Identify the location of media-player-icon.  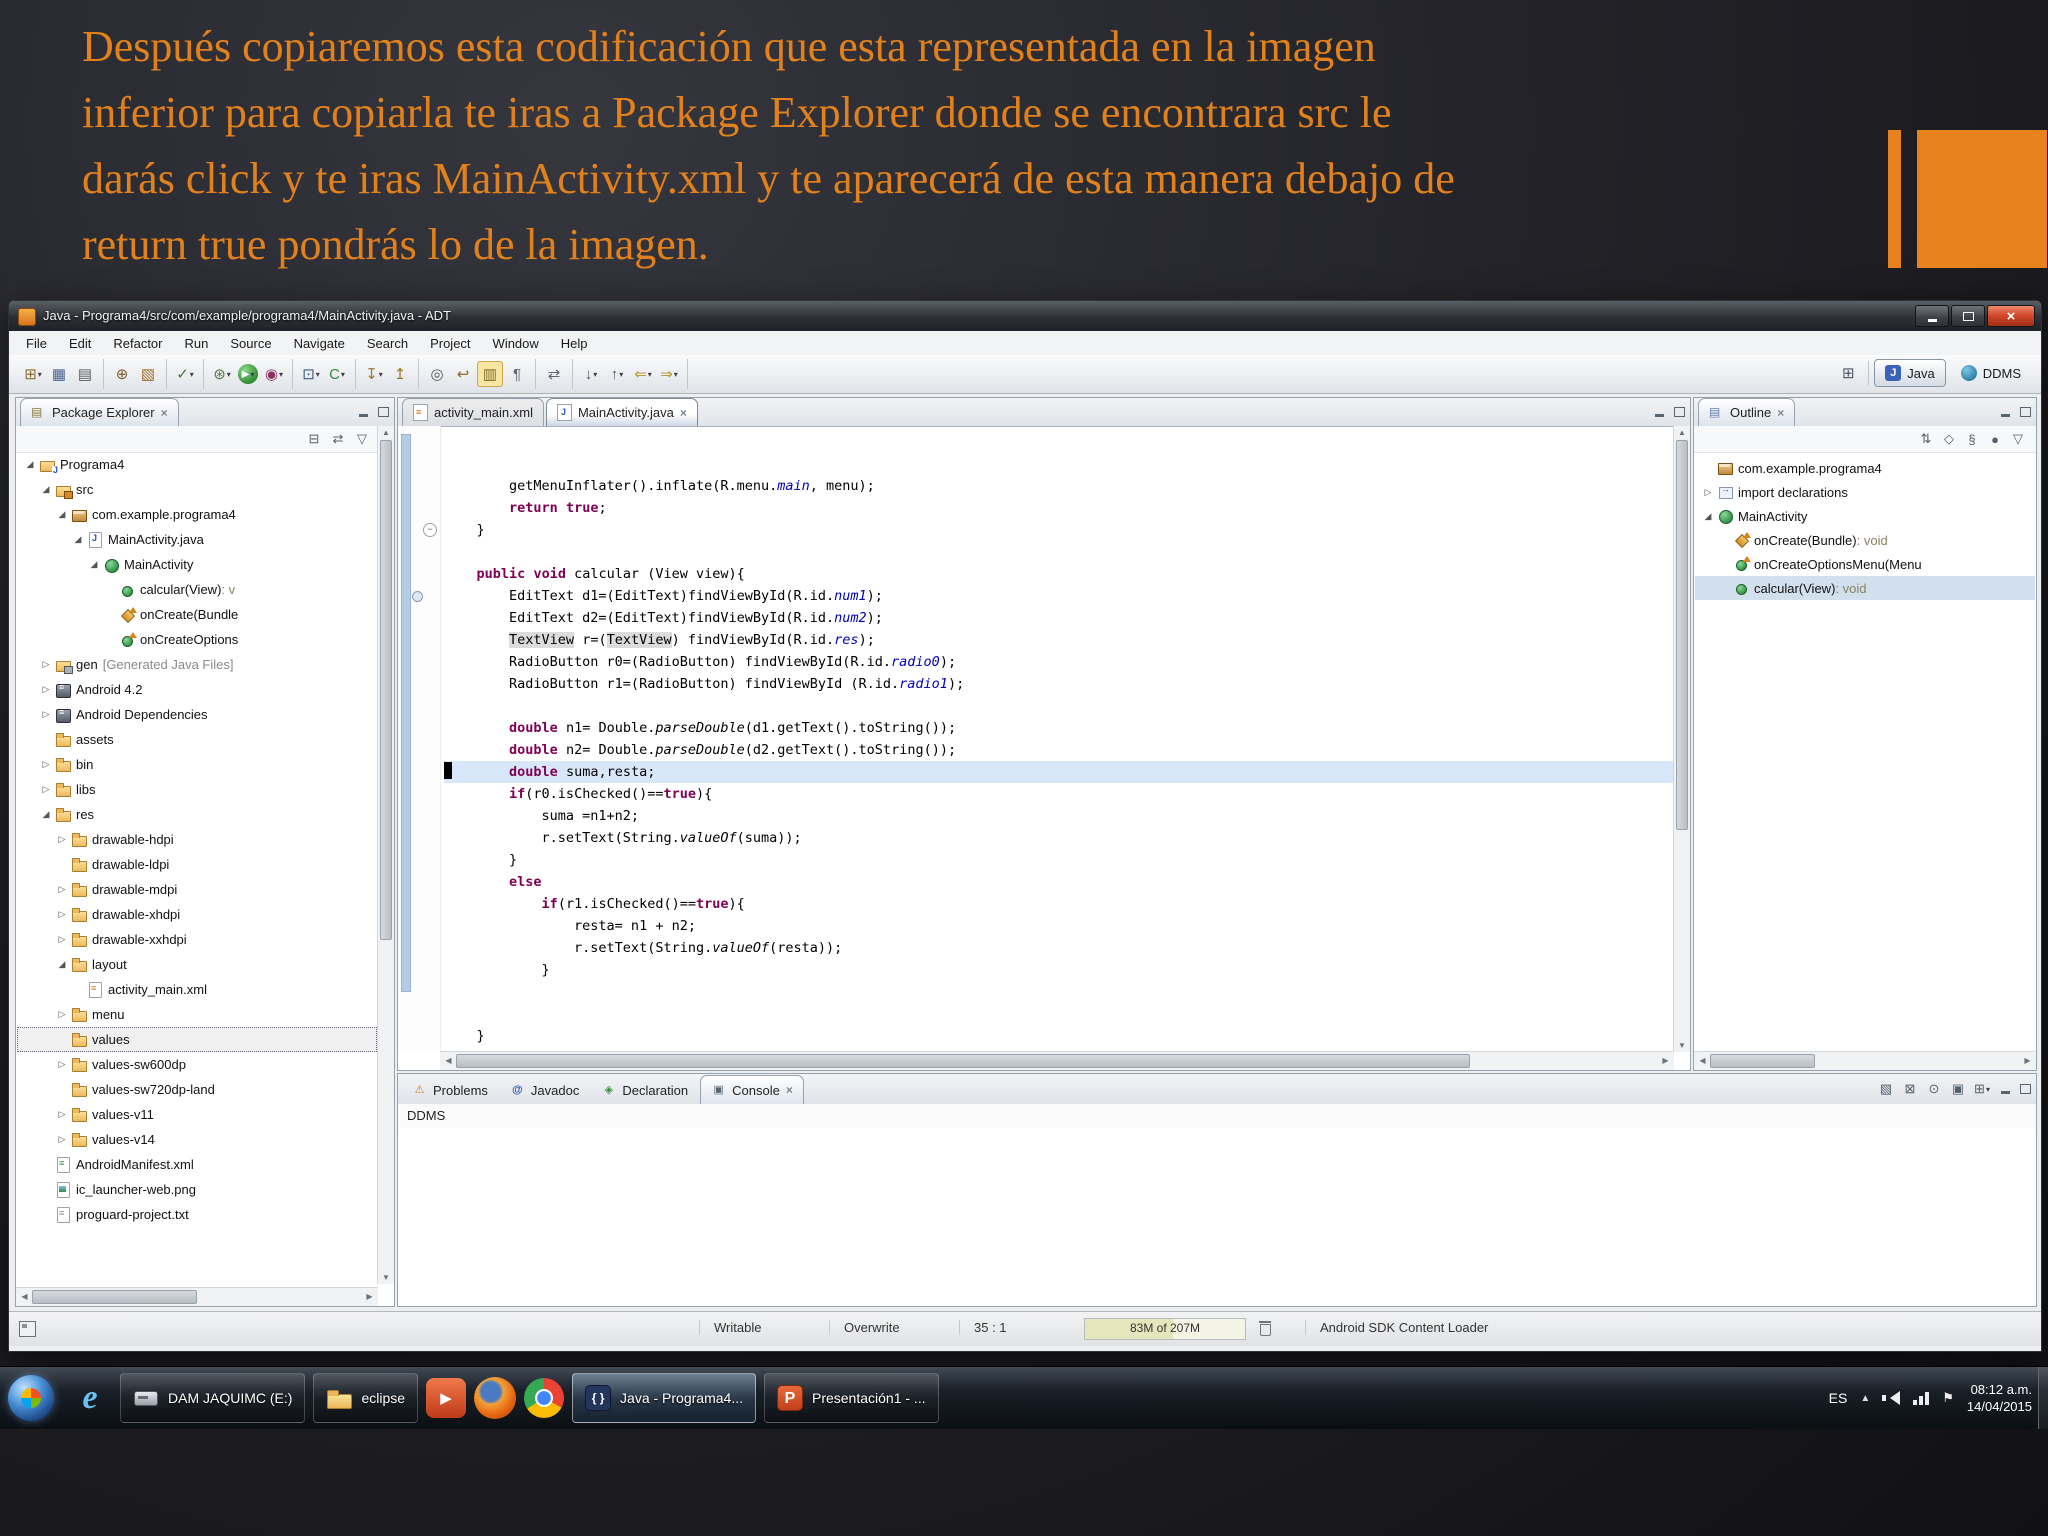
(446, 1398).